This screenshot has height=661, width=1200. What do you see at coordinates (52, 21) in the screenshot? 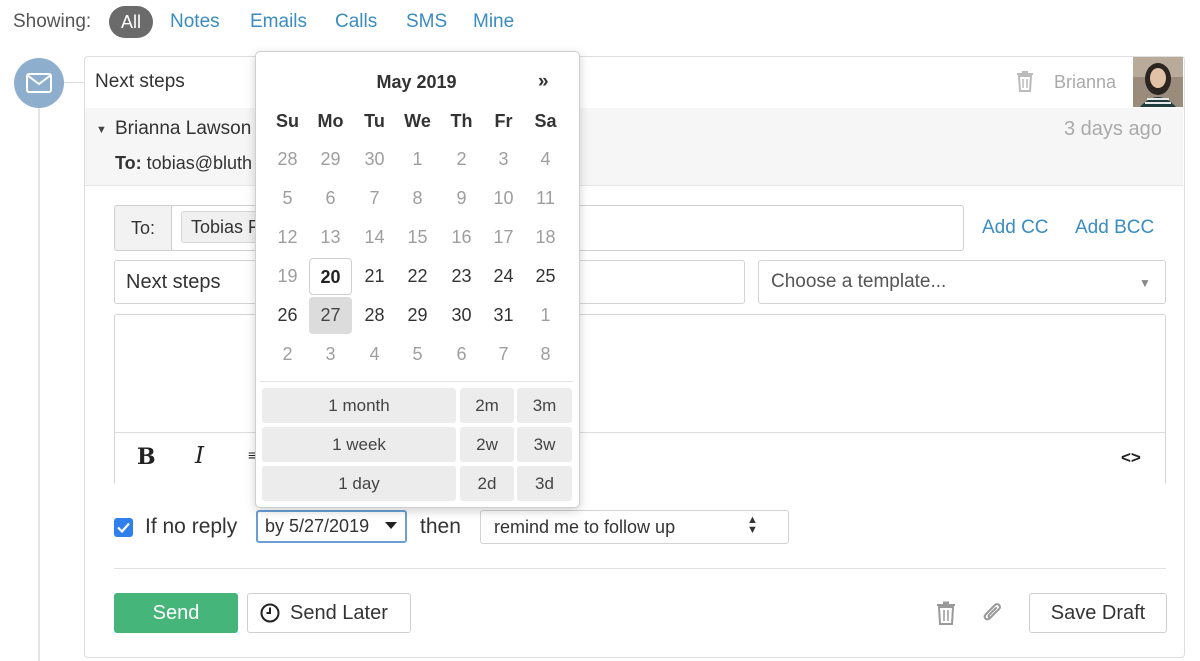
I see `filter-label: Showing:` at bounding box center [52, 21].